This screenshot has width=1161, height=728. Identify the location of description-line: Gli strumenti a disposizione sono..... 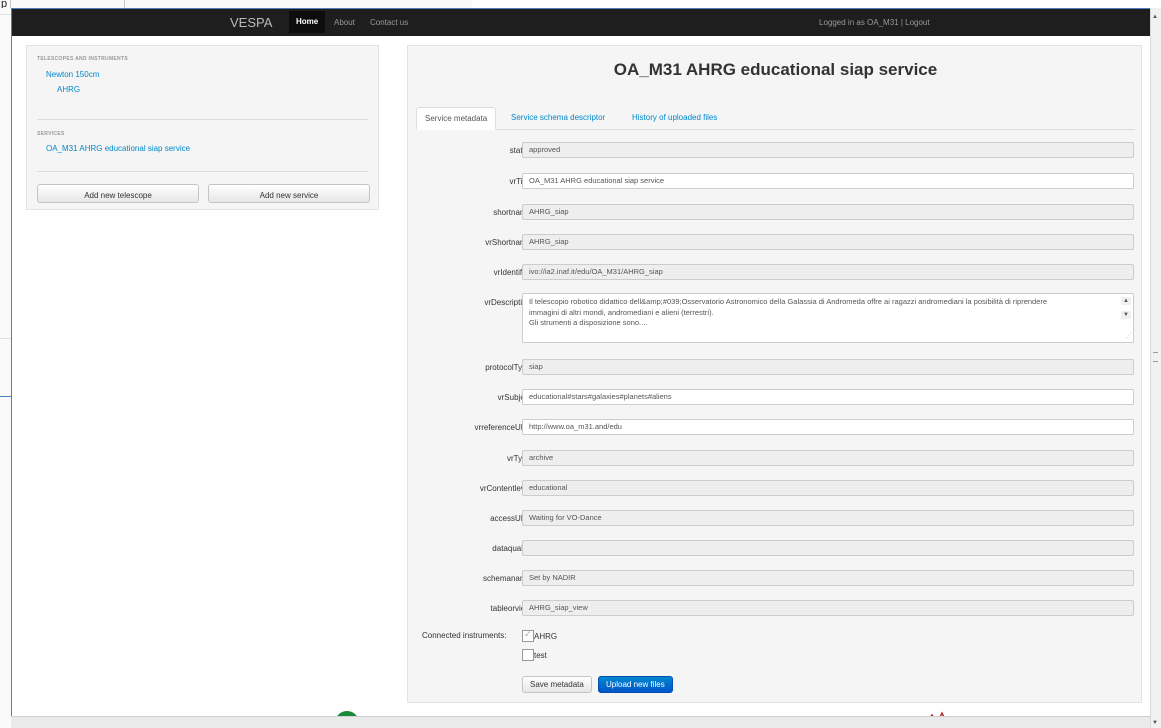
(588, 322).